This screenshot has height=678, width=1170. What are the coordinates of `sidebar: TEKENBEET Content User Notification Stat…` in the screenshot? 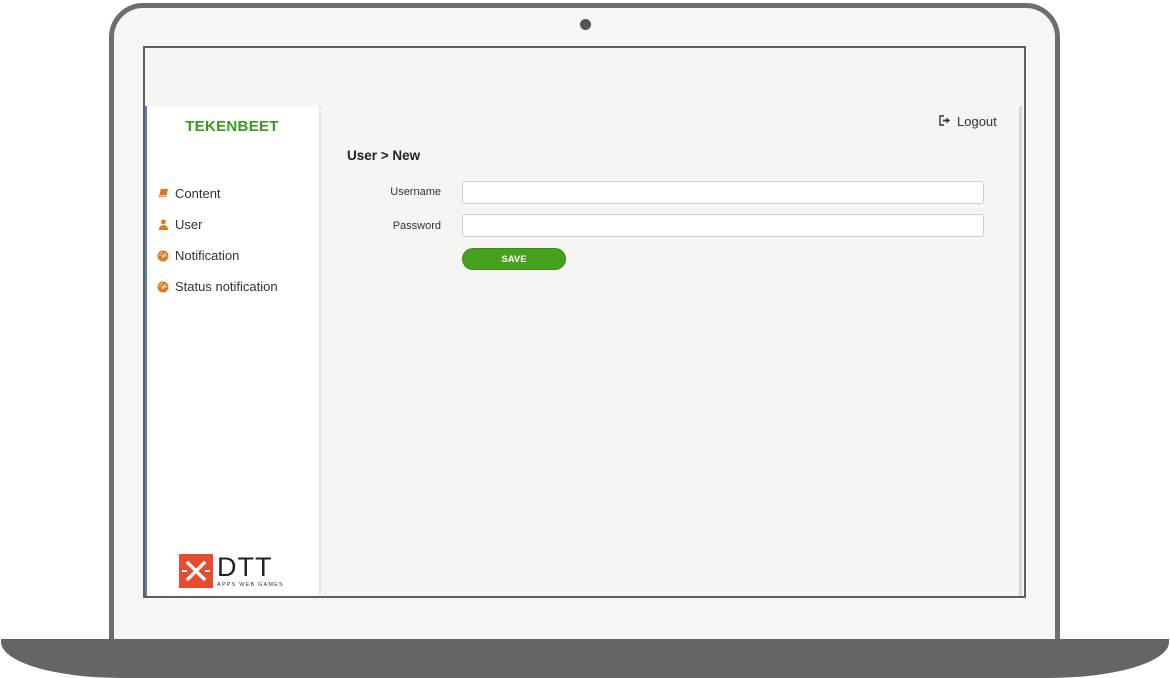 It's located at (233, 351).